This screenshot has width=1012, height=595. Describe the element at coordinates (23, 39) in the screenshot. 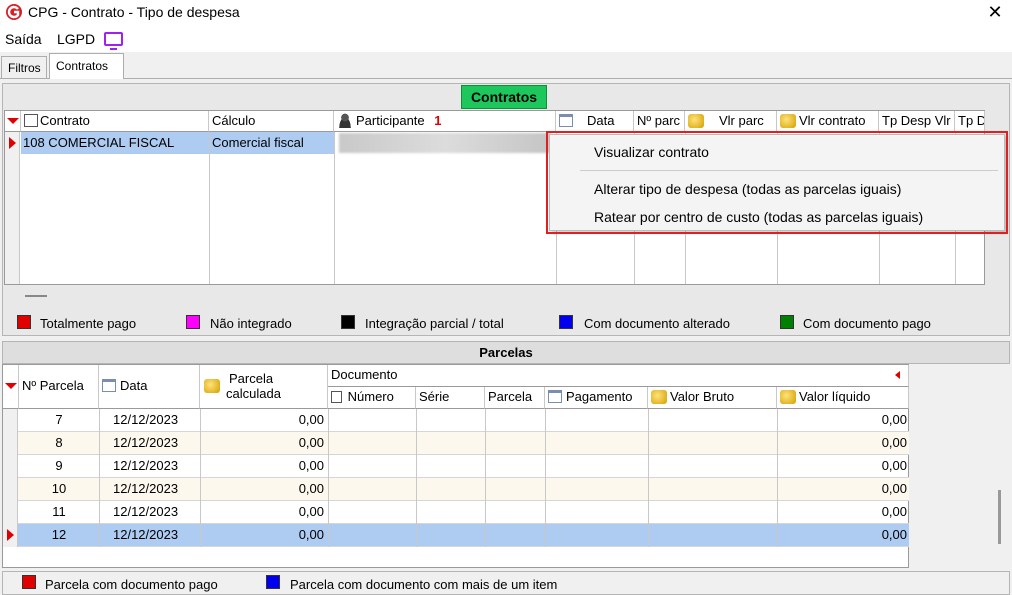

I see `menu-saida: Saída` at that location.